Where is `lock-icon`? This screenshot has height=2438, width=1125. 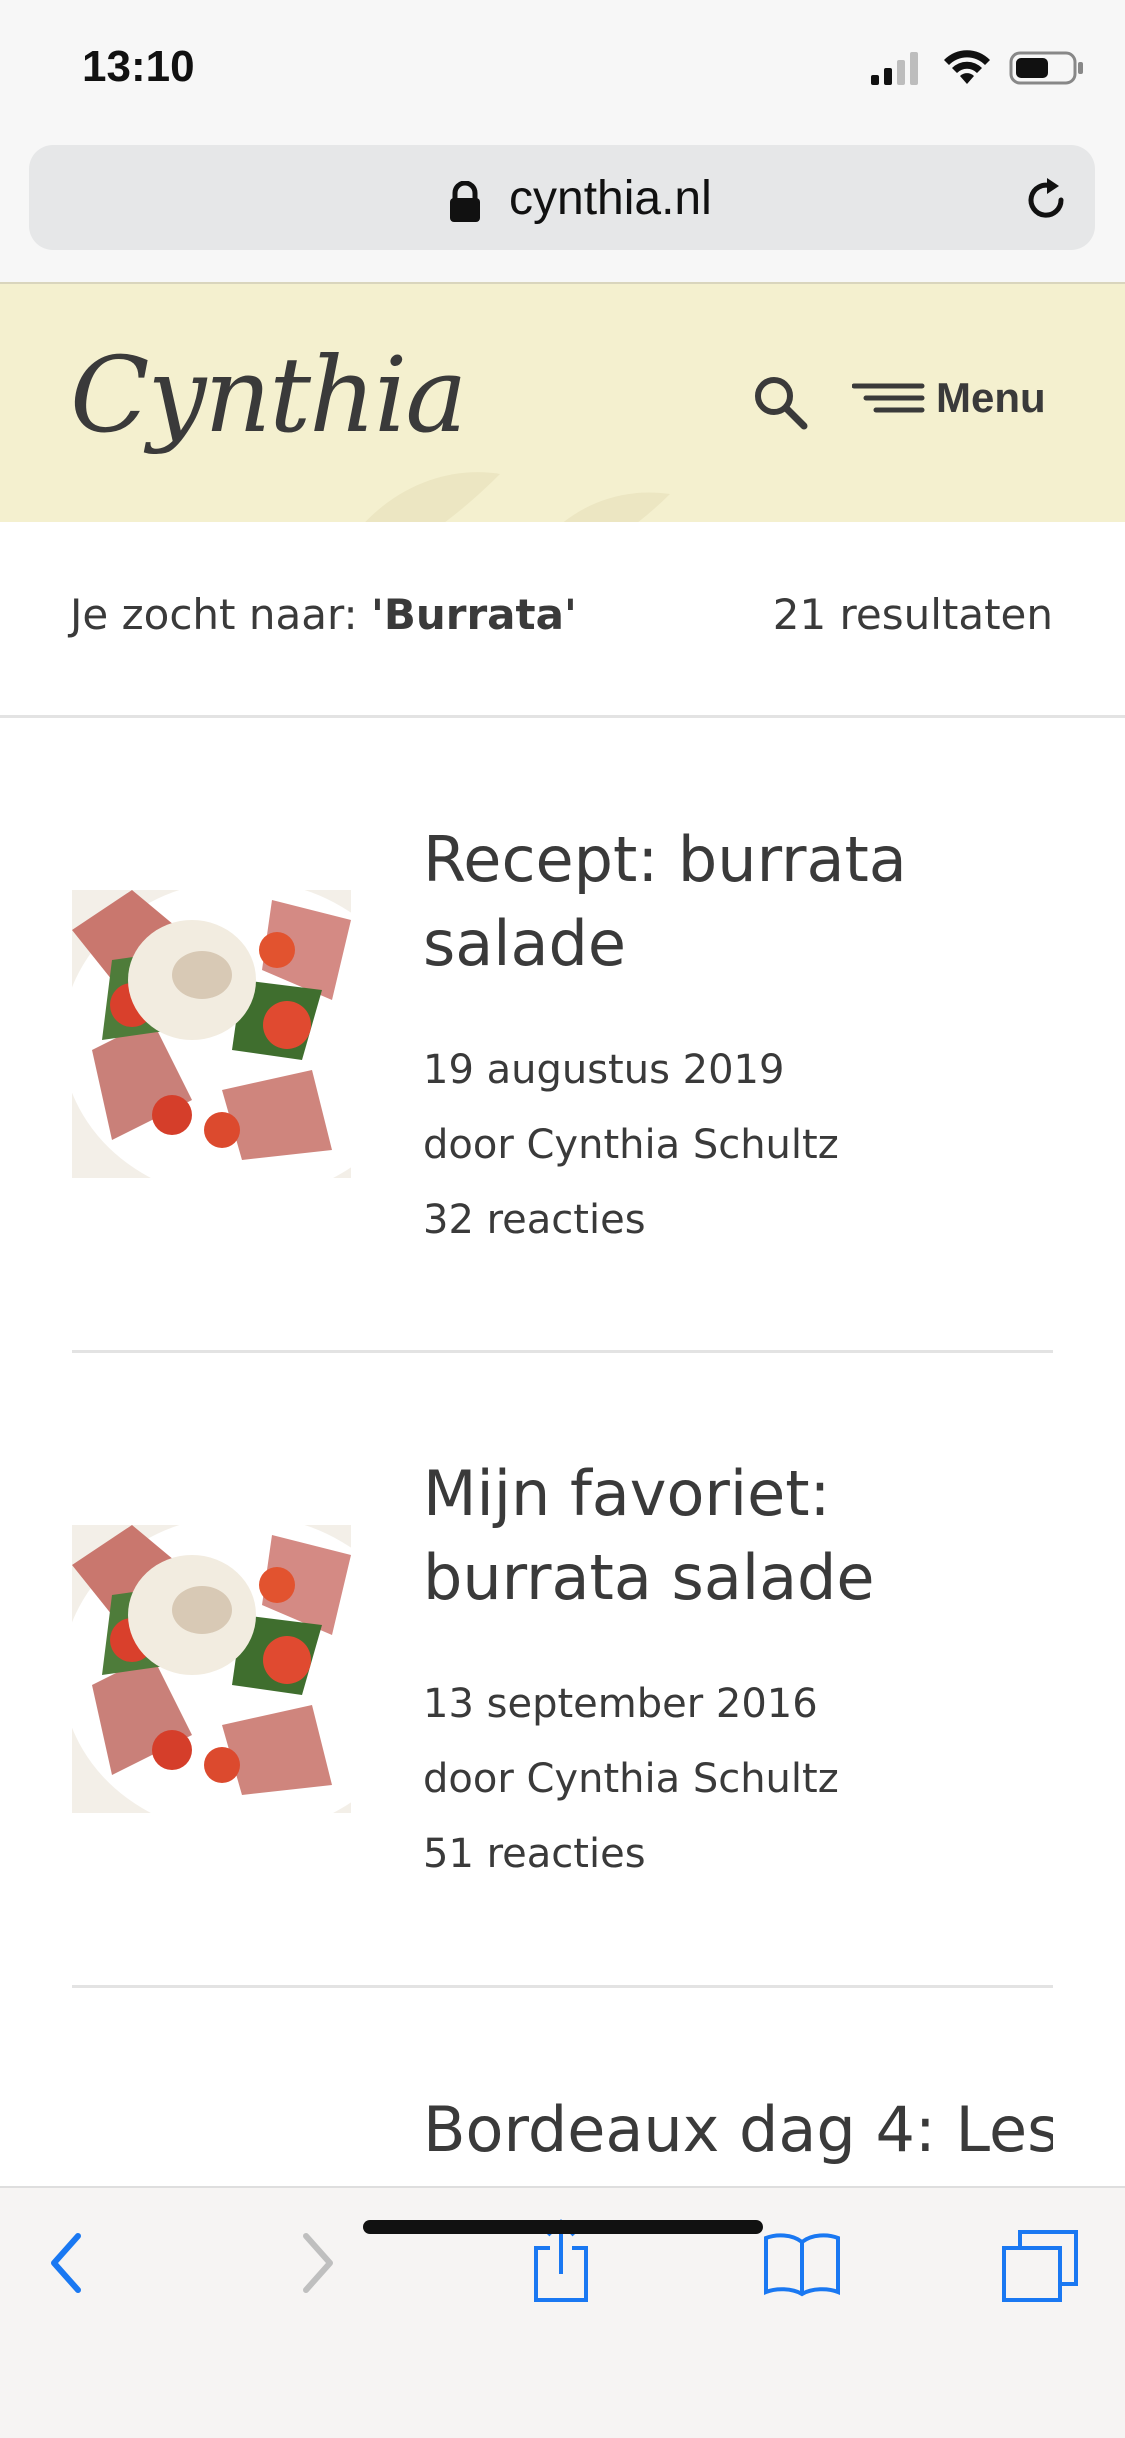 lock-icon is located at coordinates (465, 201).